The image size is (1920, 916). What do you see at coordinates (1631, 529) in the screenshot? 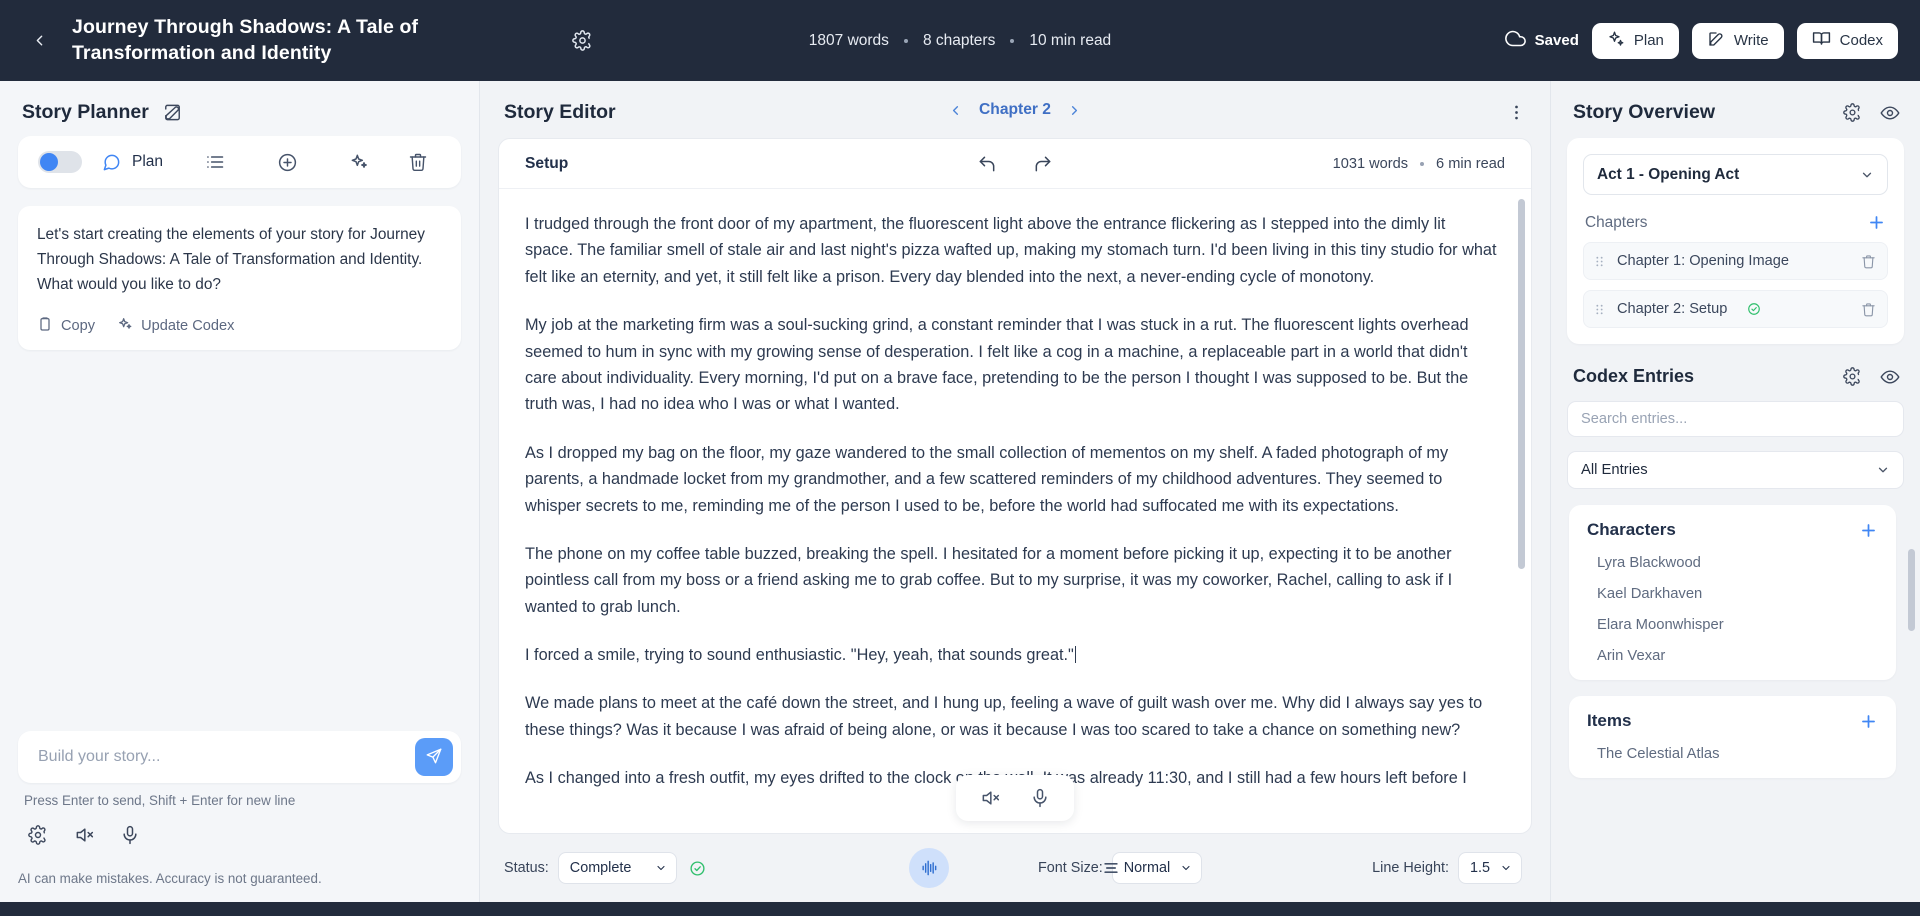
I see `codex-group-title: Characters` at bounding box center [1631, 529].